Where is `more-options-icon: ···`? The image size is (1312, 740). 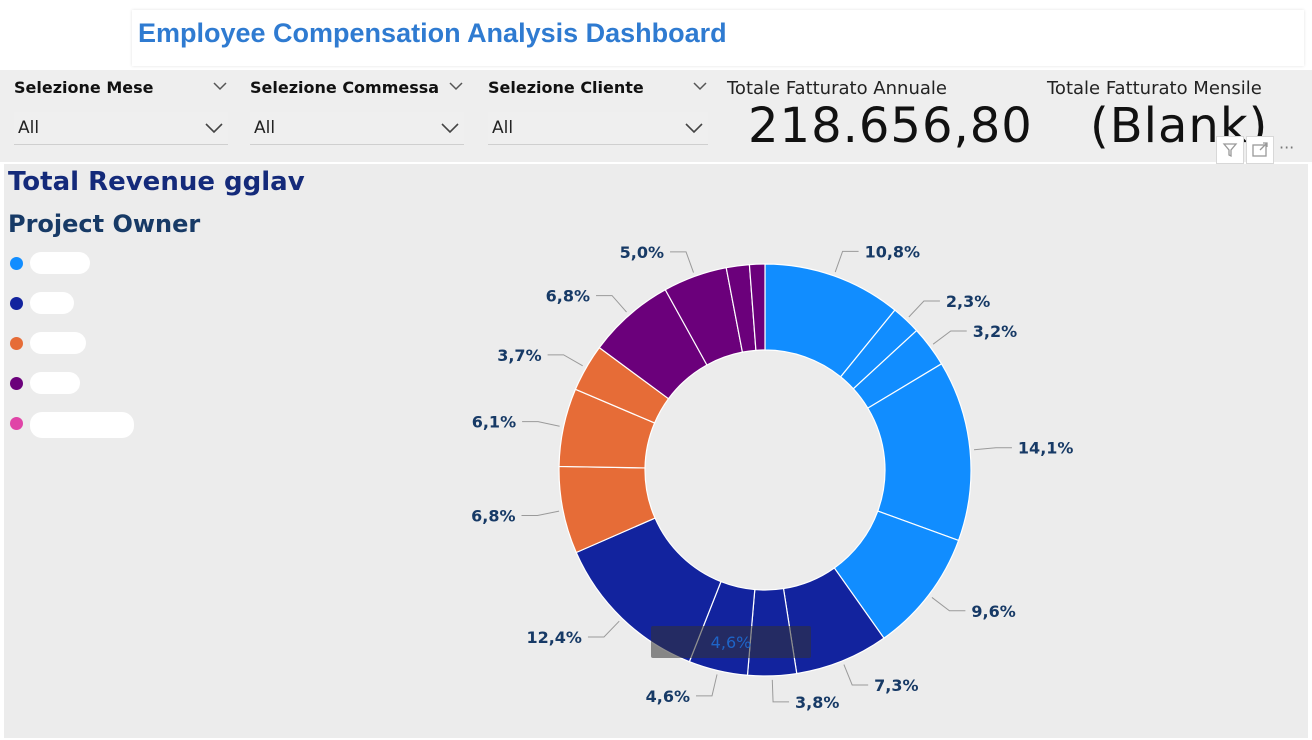
more-options-icon: ··· is located at coordinates (1289, 149).